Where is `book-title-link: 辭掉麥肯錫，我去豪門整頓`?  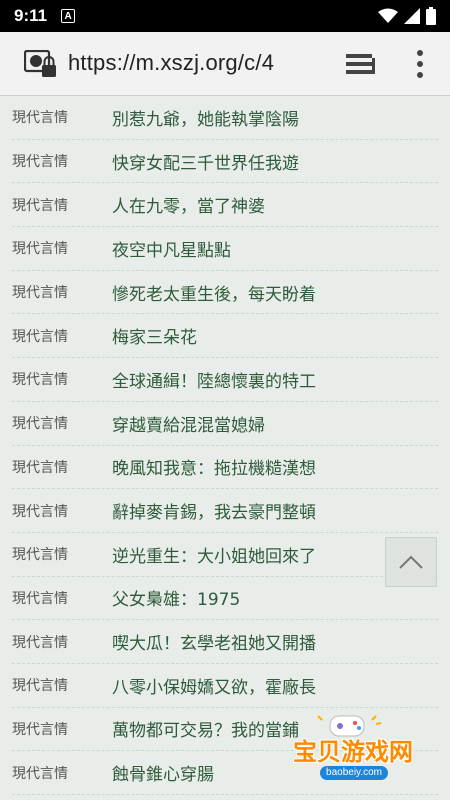
book-title-link: 辭掉麥肯錫，我去豪門整頓 is located at coordinates (214, 510).